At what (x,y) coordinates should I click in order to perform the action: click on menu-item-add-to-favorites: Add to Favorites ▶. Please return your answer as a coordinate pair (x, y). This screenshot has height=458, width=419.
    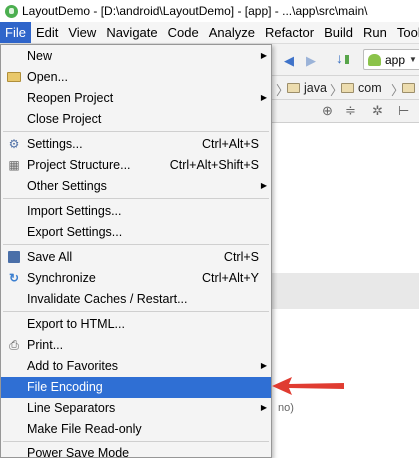
    Looking at the image, I should click on (136, 366).